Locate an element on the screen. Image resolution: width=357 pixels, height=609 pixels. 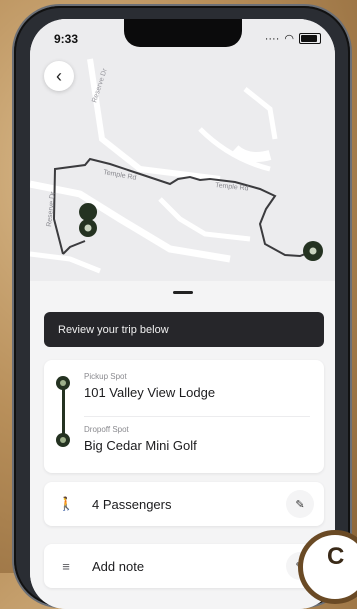
add-note-label: Add note is located at coordinates (118, 566).